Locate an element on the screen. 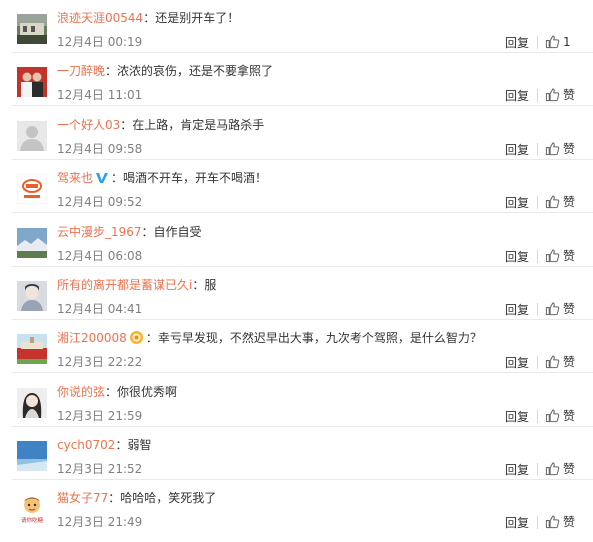  username-link: 你说的弦 is located at coordinates (81, 392).